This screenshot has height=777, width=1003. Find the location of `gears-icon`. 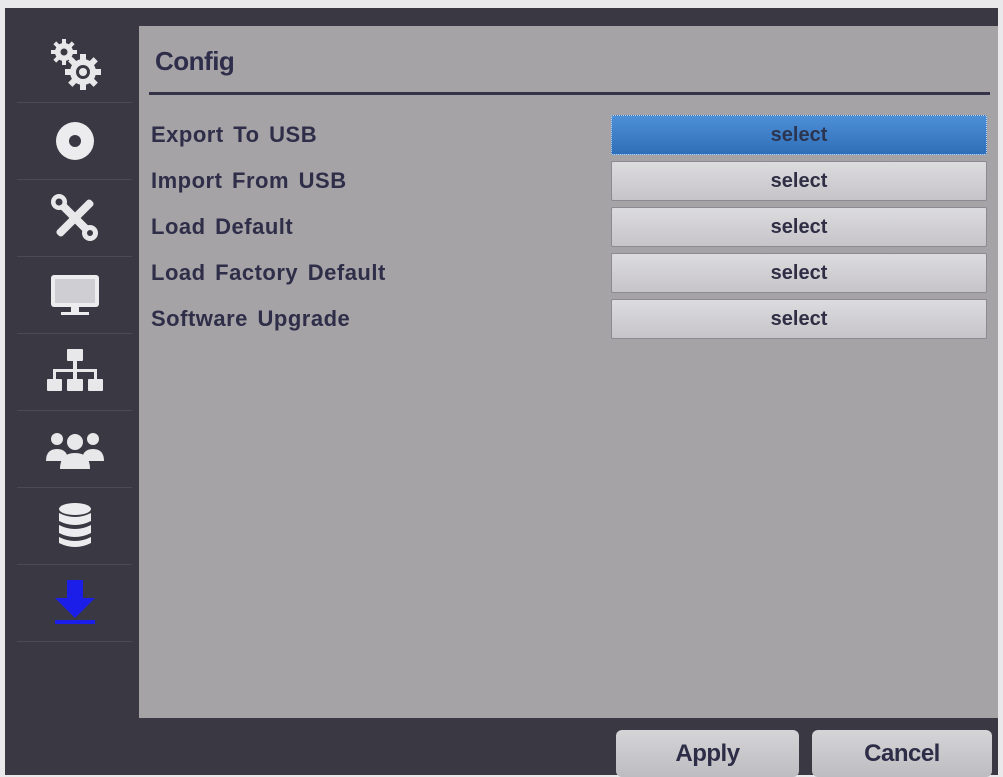

gears-icon is located at coordinates (75, 64).